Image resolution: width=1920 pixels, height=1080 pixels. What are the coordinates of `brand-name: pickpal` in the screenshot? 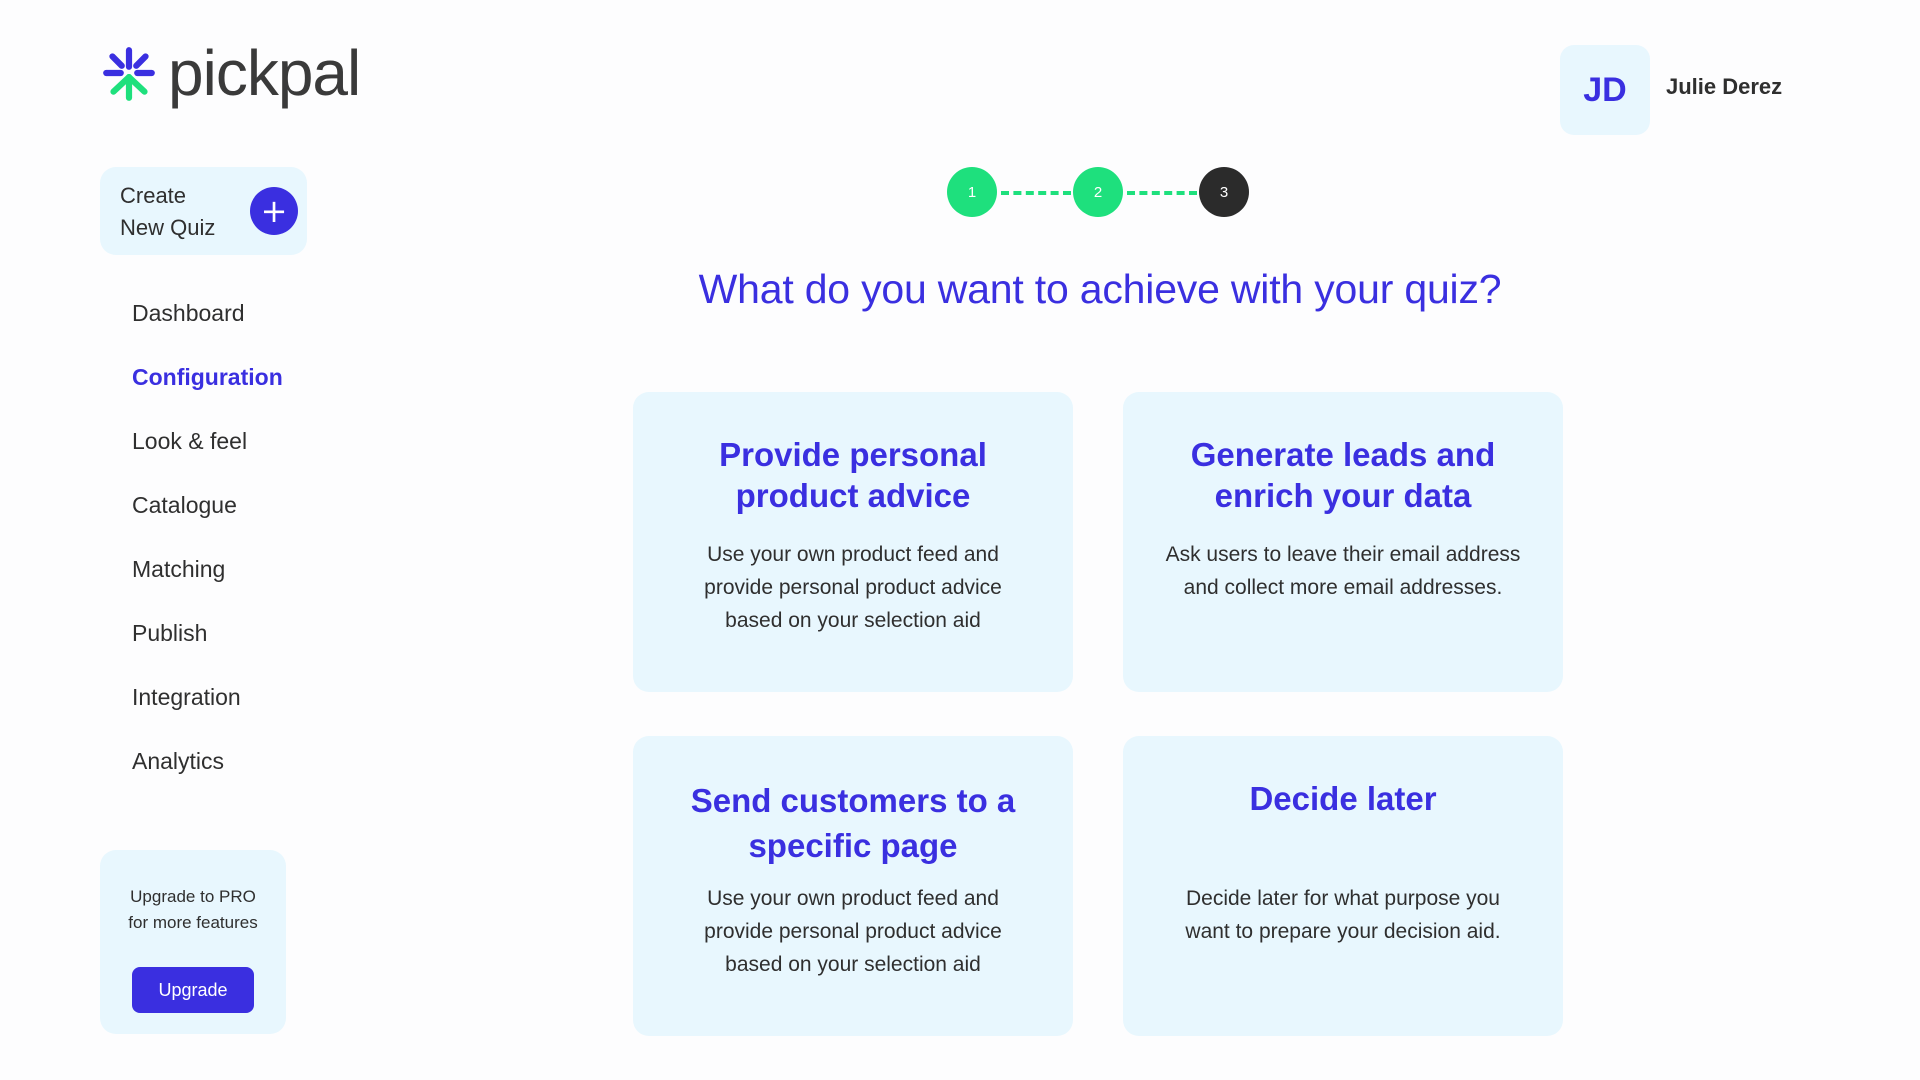 It's located at (264, 73).